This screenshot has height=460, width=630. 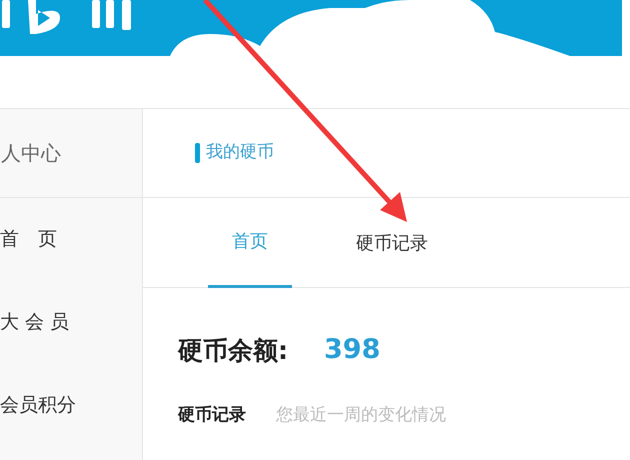 What do you see at coordinates (392, 243) in the screenshot?
I see `tab: 硬币记录` at bounding box center [392, 243].